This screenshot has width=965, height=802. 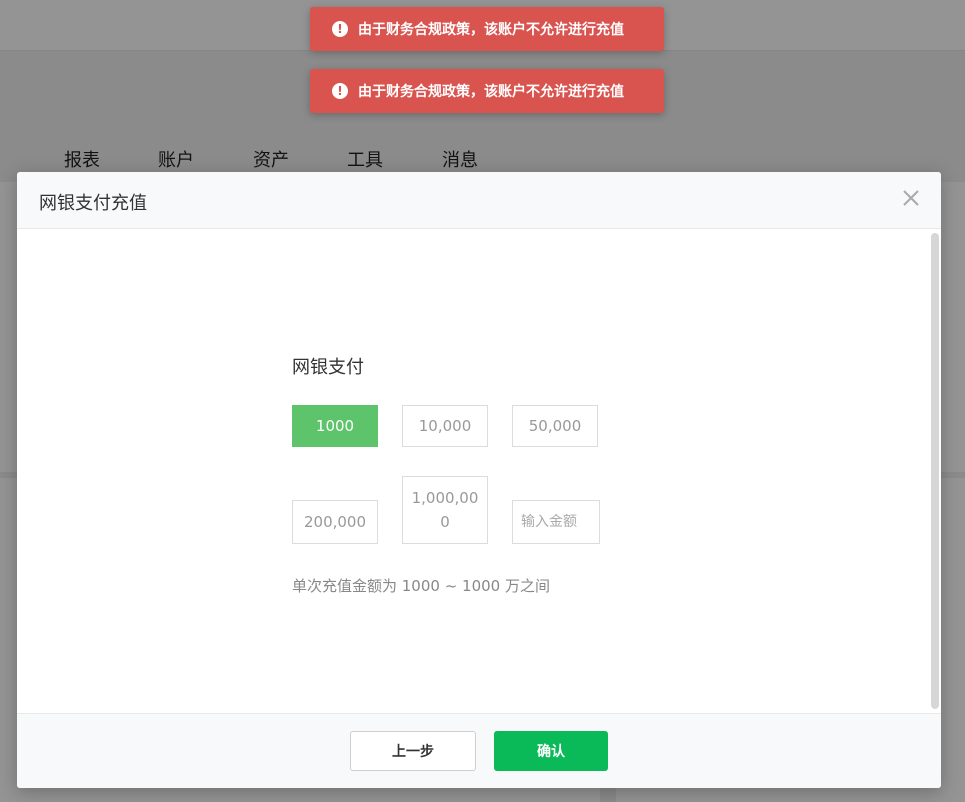 I want to click on previous-step-button: 上一步, so click(x=413, y=751).